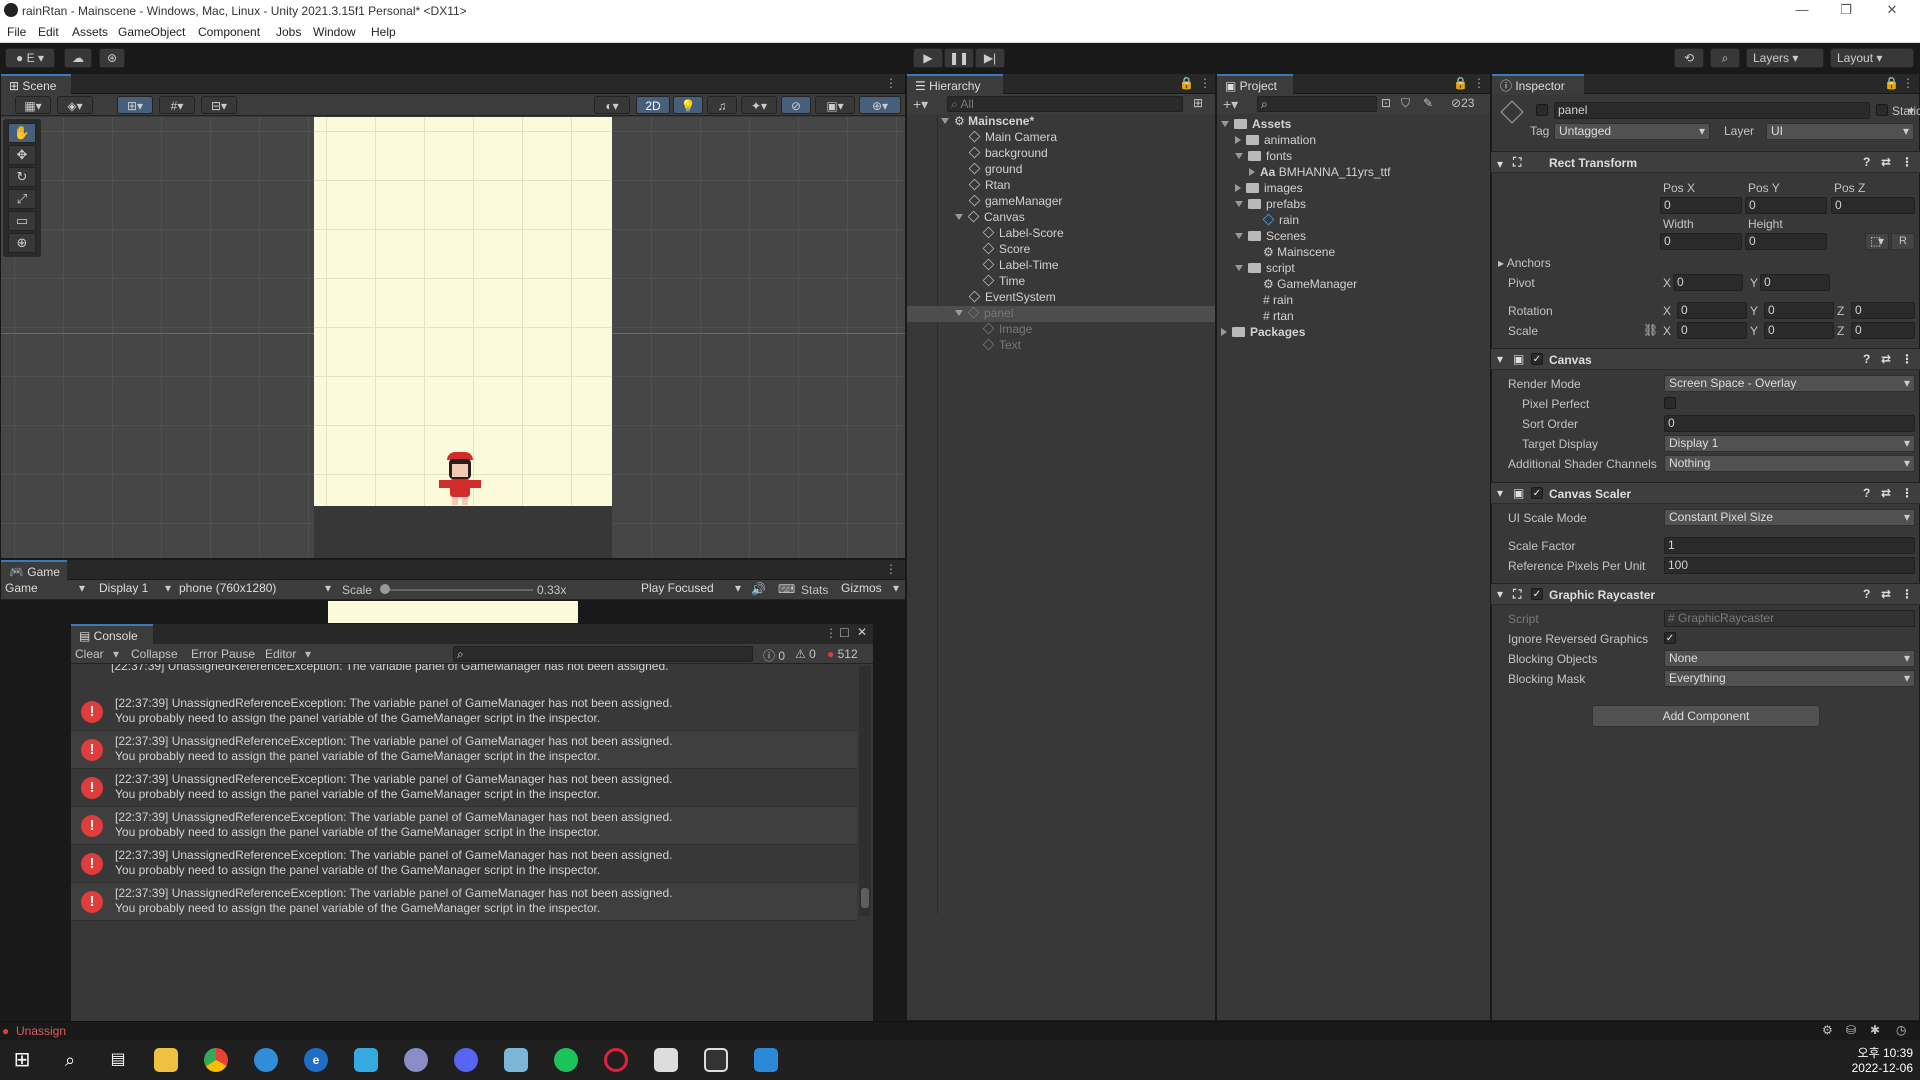 This screenshot has height=1080, width=1920. I want to click on static-checkbox, so click(1882, 110).